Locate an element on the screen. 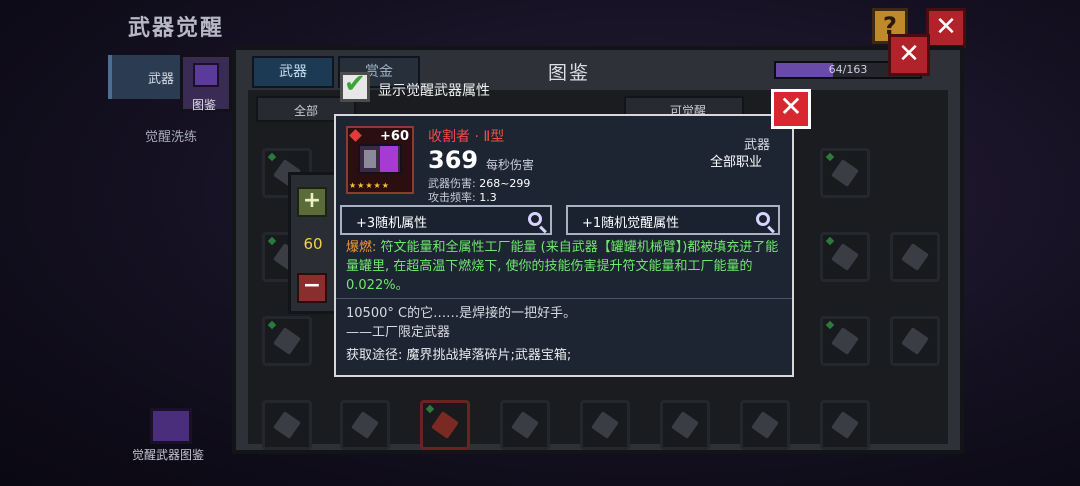 This screenshot has height=486, width=1080. lore-line-1: 10500° C的它……是焊接的一把好手。 is located at coordinates (461, 313).